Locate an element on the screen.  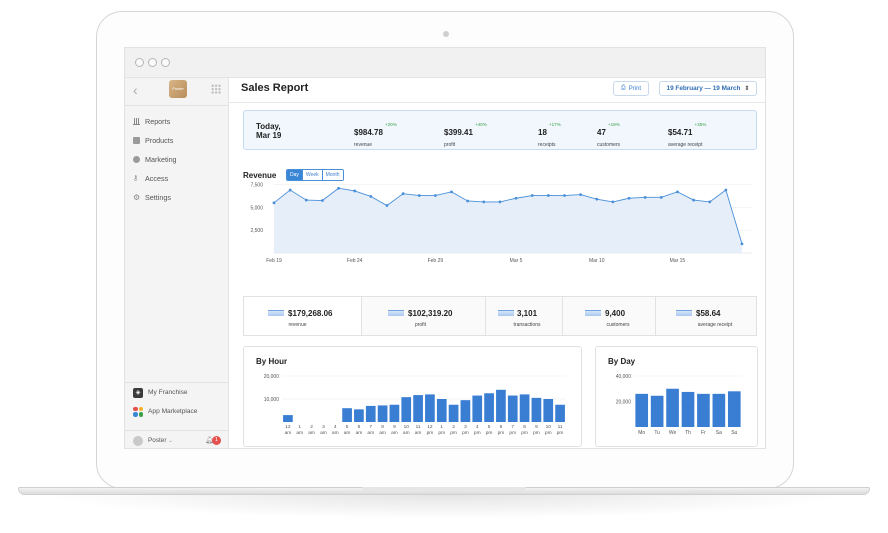
sidebar-item-products: Products is located at coordinates (177, 140).